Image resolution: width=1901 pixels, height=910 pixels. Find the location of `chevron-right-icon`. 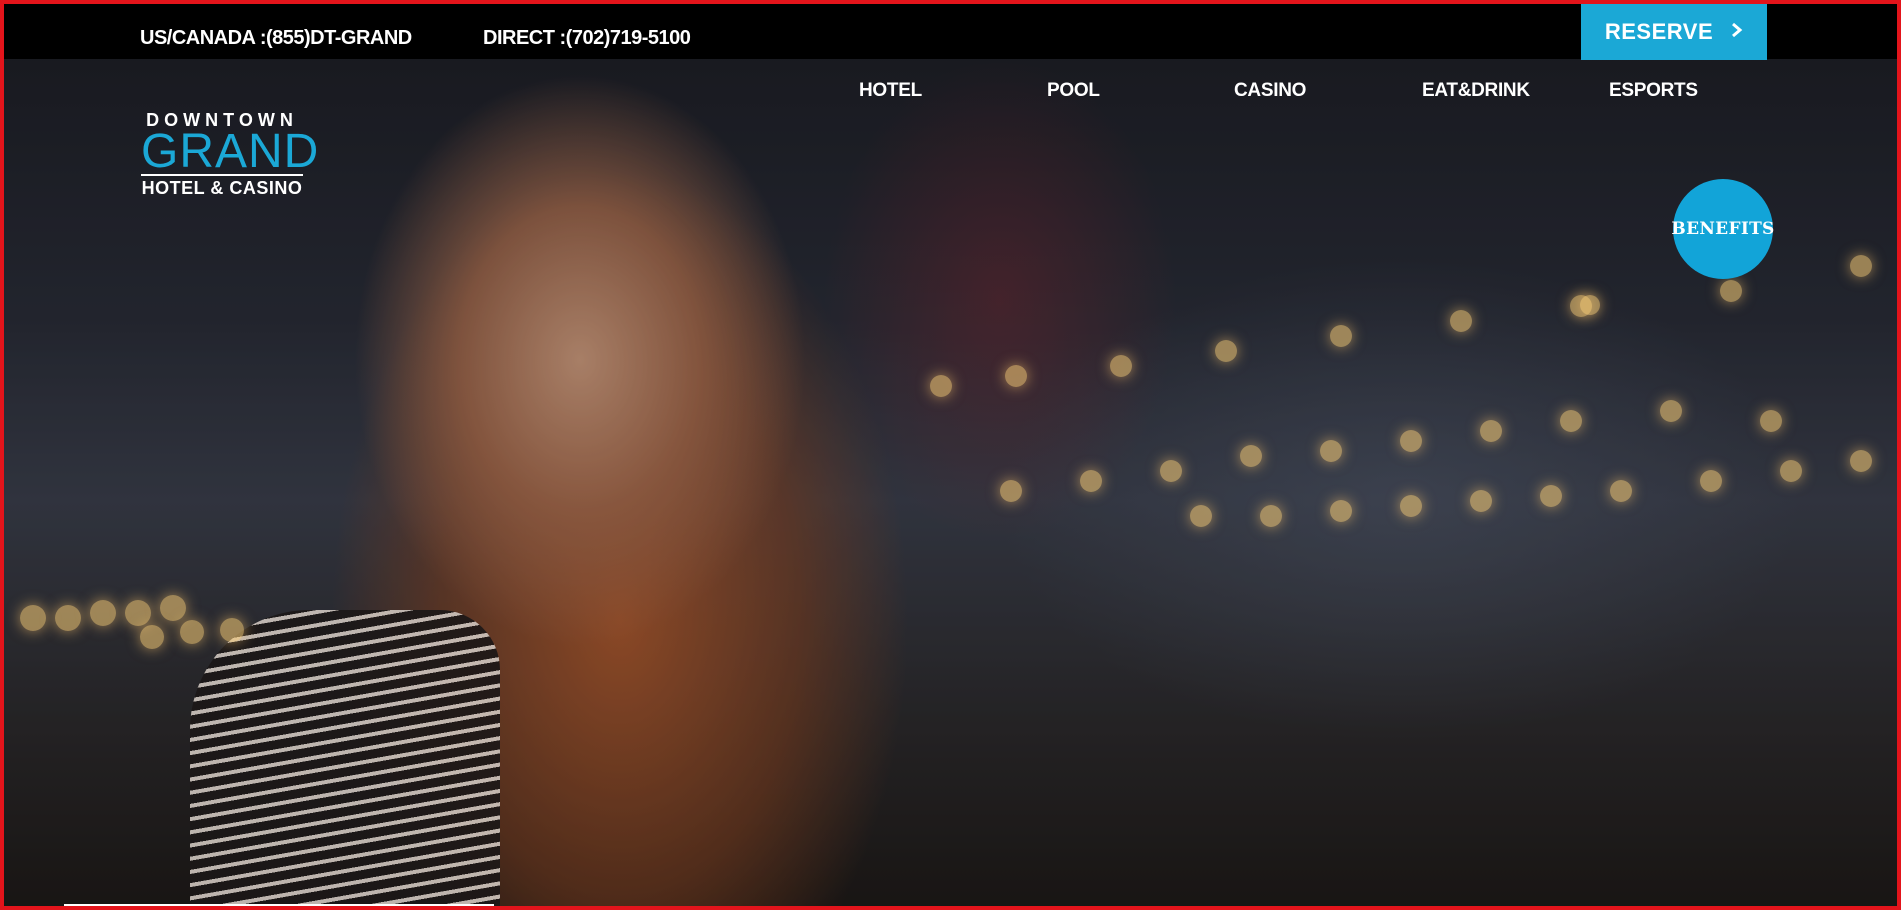

chevron-right-icon is located at coordinates (1737, 31).